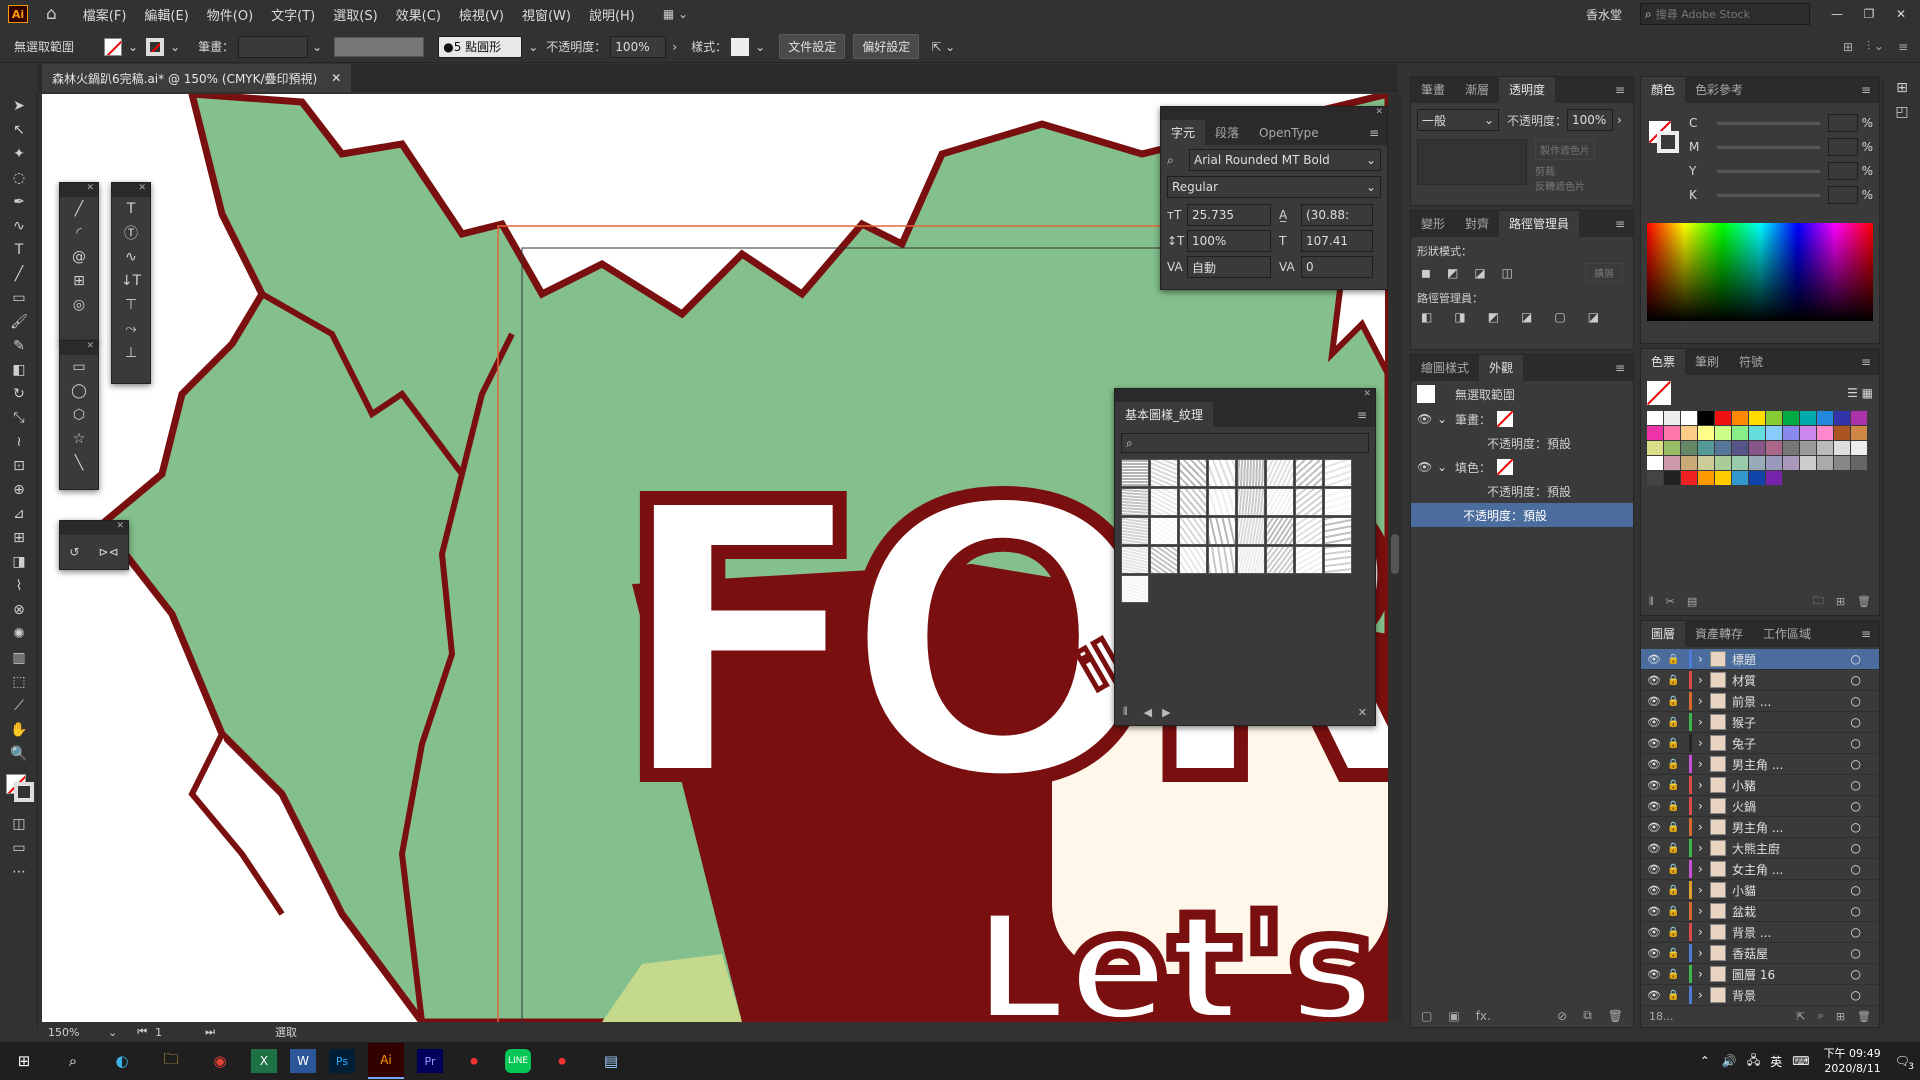  Describe the element at coordinates (113, 46) in the screenshot. I see `fill-swatch` at that location.